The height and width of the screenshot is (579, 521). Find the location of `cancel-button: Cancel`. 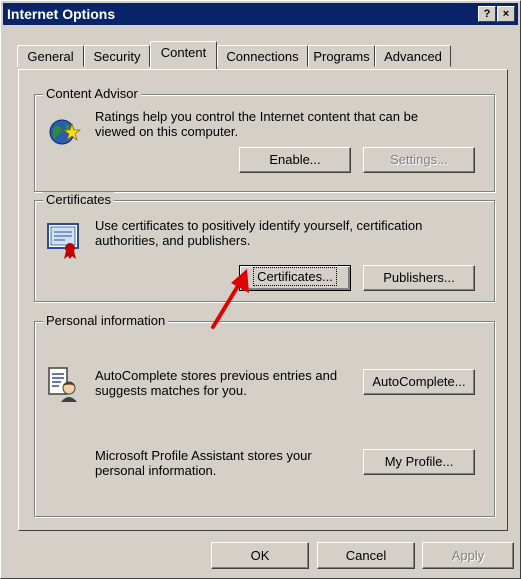

cancel-button: Cancel is located at coordinates (366, 555).